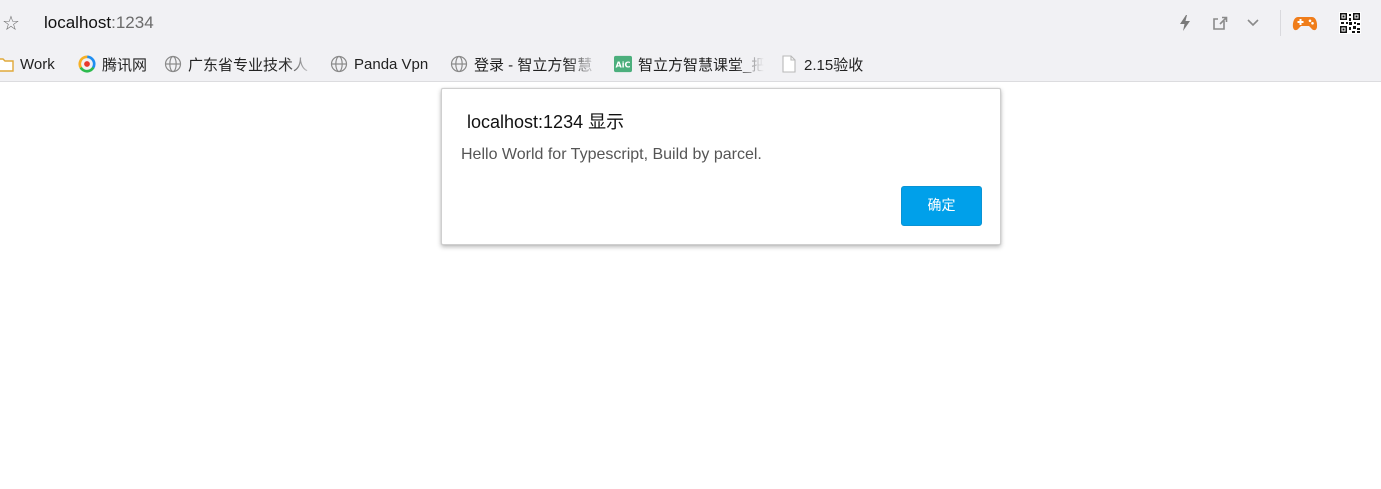  Describe the element at coordinates (533, 65) in the screenshot. I see `bookmark-label: 登录 - 智立方智慧` at that location.